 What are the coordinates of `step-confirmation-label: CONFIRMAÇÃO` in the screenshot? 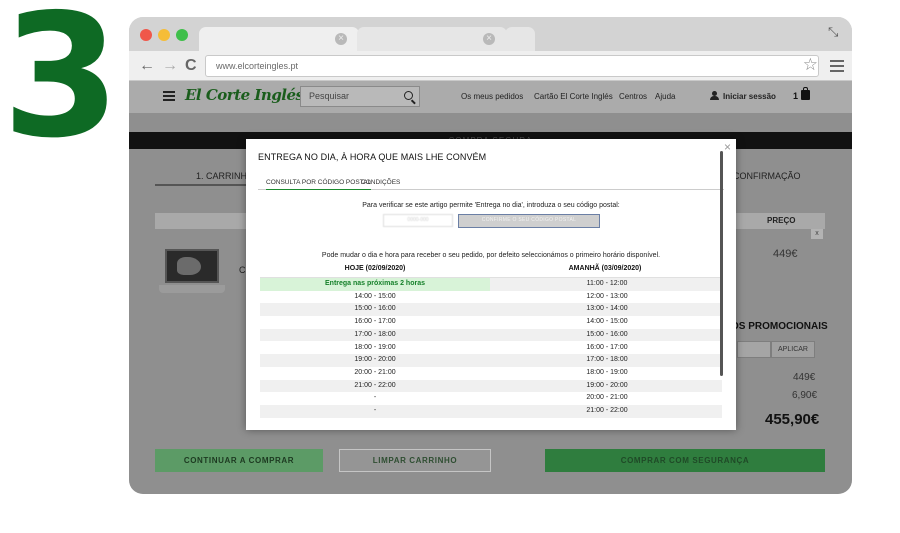 It's located at (767, 176).